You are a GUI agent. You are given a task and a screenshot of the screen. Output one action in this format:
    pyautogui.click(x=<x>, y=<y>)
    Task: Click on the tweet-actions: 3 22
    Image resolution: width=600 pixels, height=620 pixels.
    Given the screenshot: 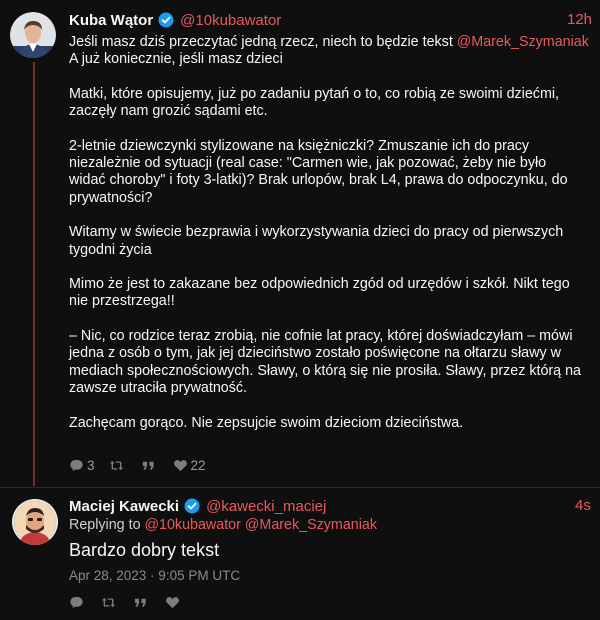 What is the action you would take?
    pyautogui.click(x=144, y=465)
    